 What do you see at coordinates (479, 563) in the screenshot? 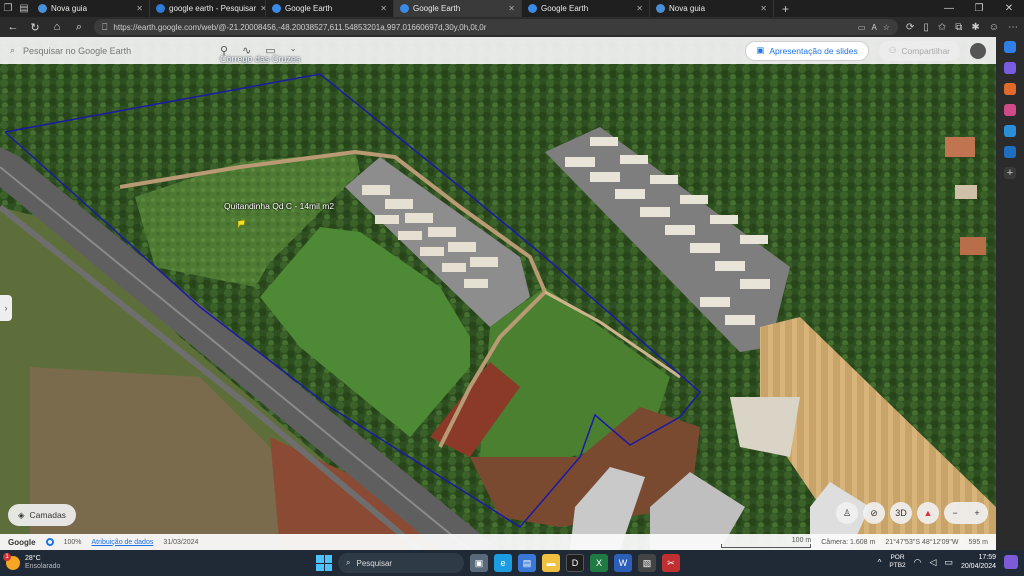
I see `task-view-icon: ▣` at bounding box center [479, 563].